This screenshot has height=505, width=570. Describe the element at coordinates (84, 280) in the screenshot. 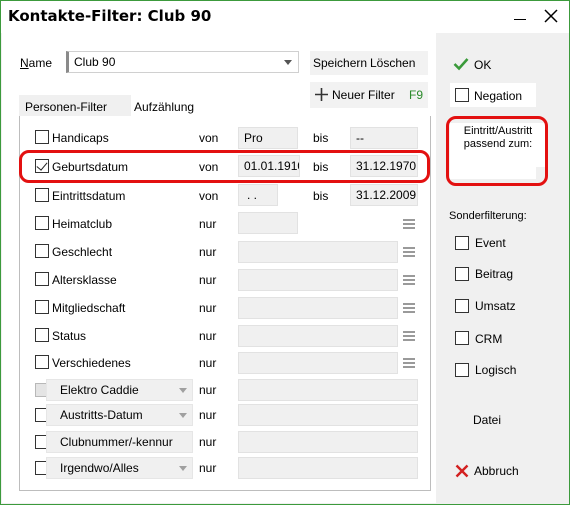

I see `filter-label-altersklasse: Altersklasse` at that location.